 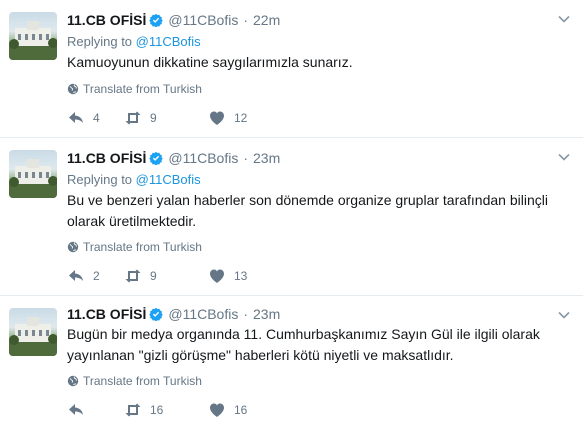 I want to click on reply-button: 2, so click(x=95, y=276).